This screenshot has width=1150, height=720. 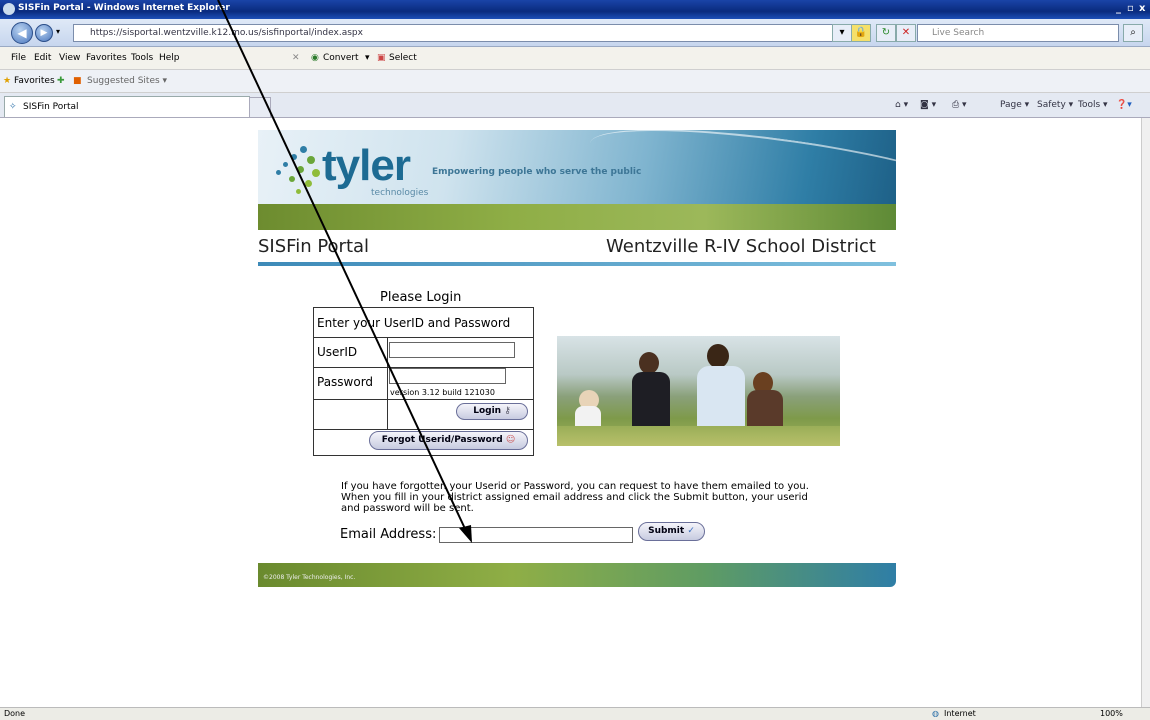 What do you see at coordinates (1111, 713) in the screenshot?
I see `zoom-level: 100%` at bounding box center [1111, 713].